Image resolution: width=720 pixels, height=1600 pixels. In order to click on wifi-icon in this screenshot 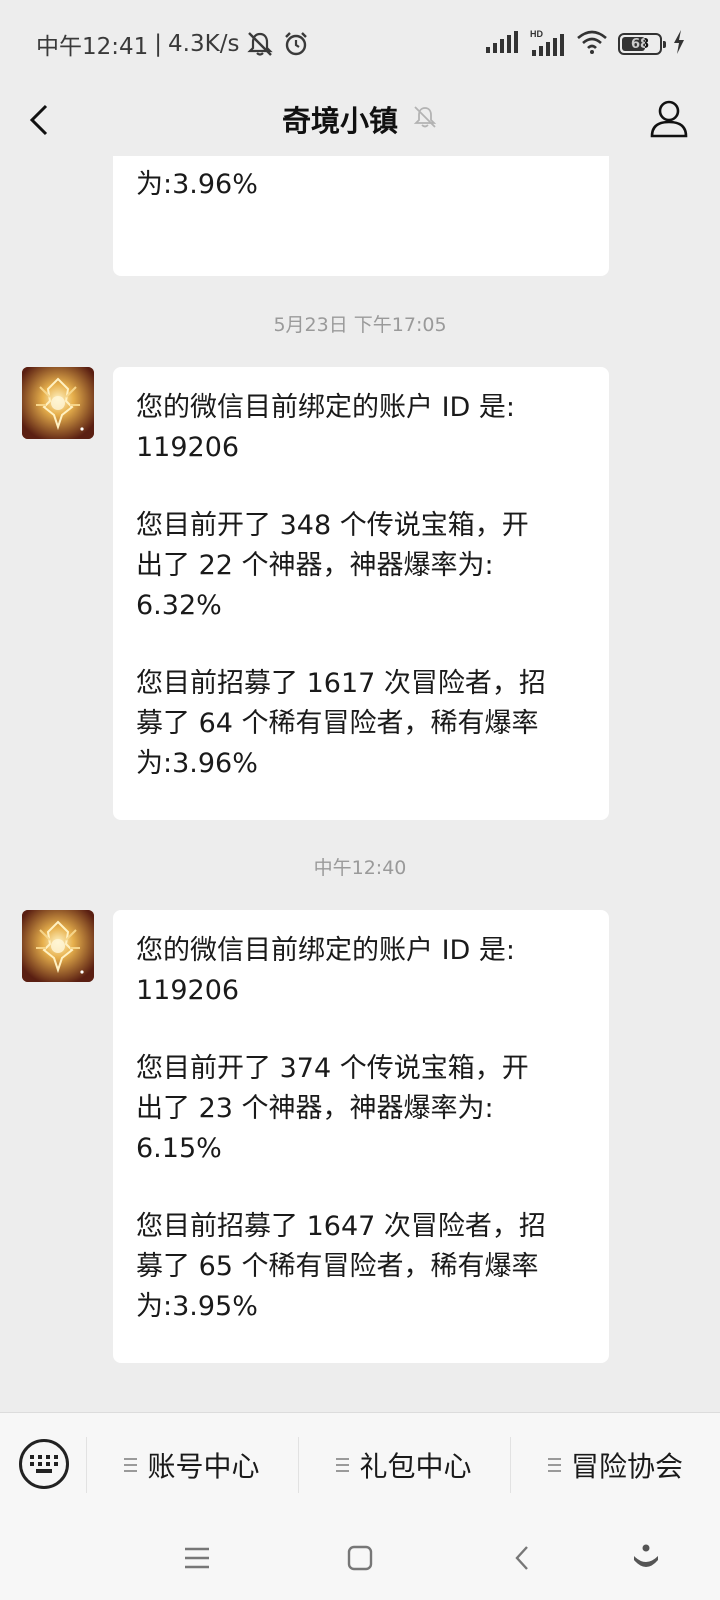, I will do `click(592, 44)`.